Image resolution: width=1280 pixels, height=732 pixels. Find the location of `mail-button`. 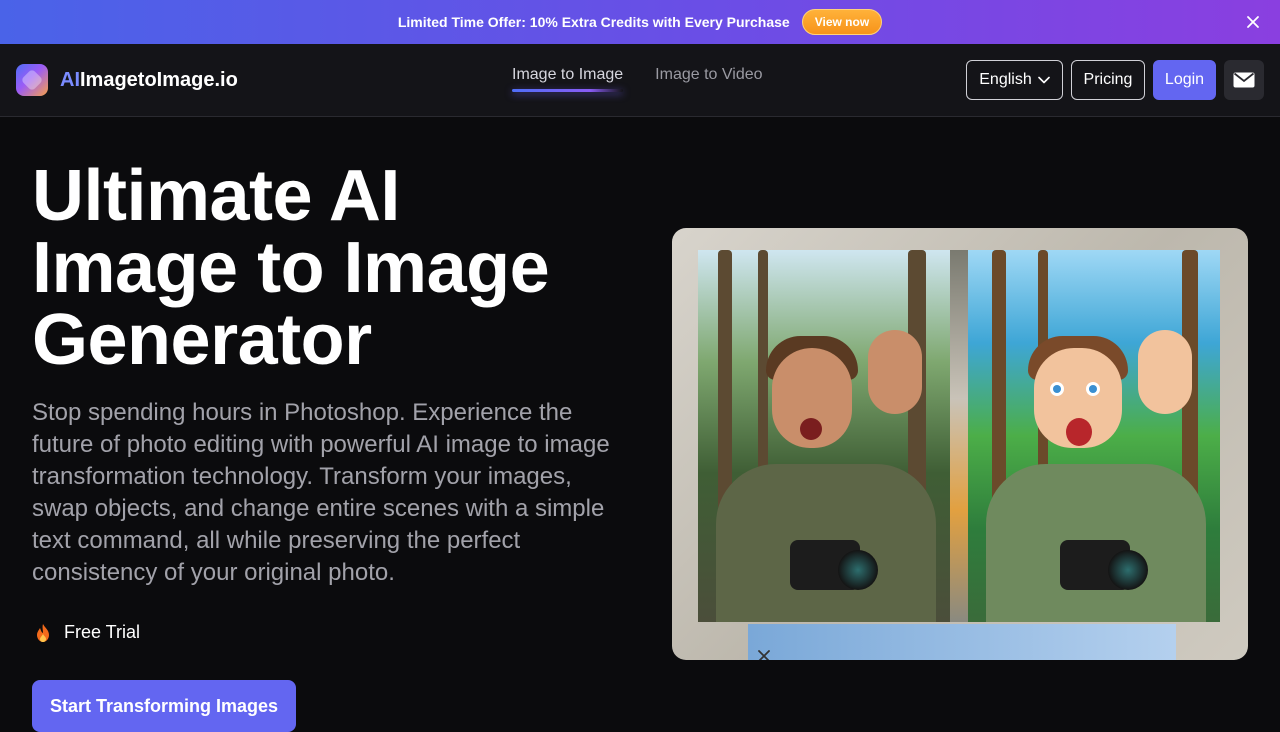

mail-button is located at coordinates (1244, 80).